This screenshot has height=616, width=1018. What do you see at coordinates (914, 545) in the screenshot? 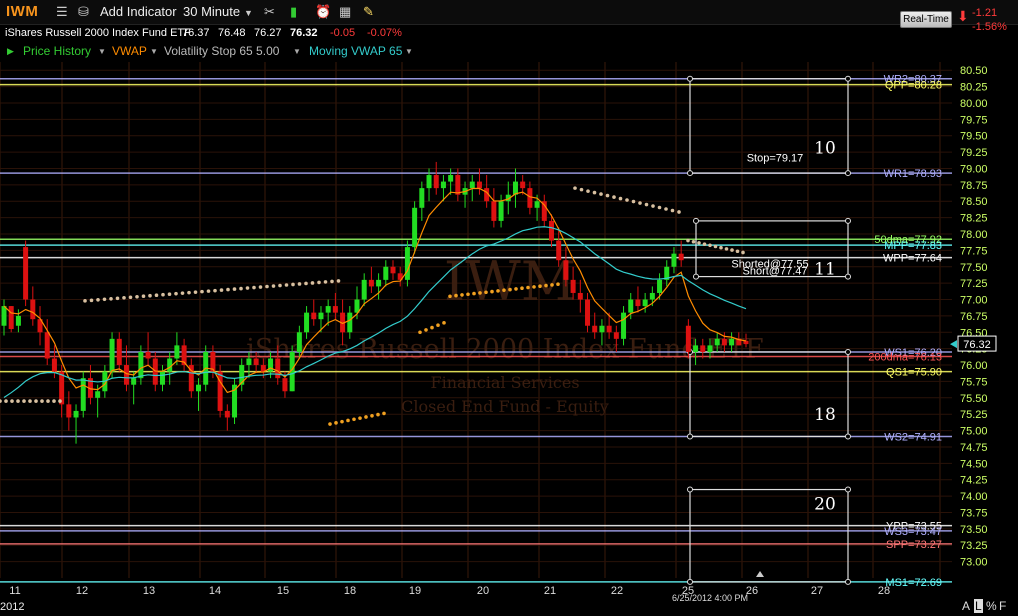
I see `level-label: SPP=73.27` at bounding box center [914, 545].